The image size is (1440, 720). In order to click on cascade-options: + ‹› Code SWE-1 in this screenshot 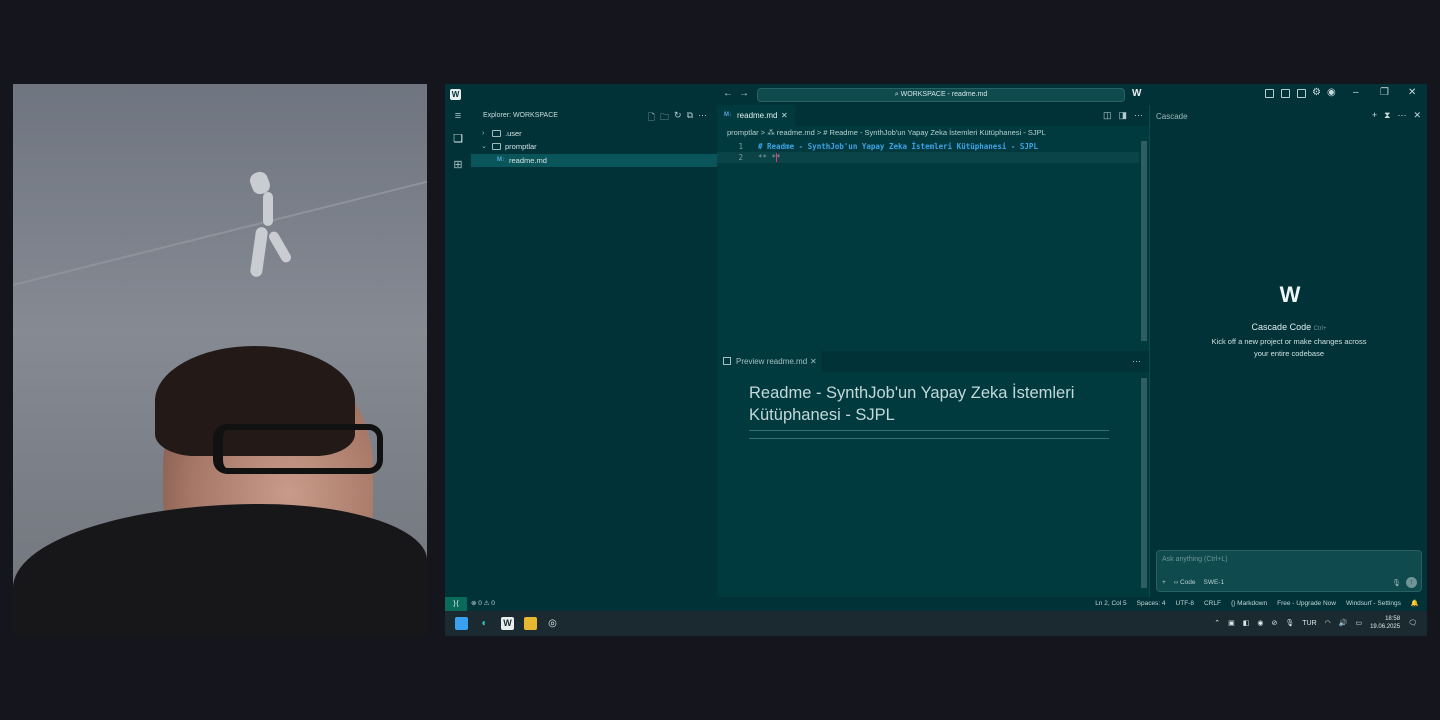, I will do `click(1193, 582)`.